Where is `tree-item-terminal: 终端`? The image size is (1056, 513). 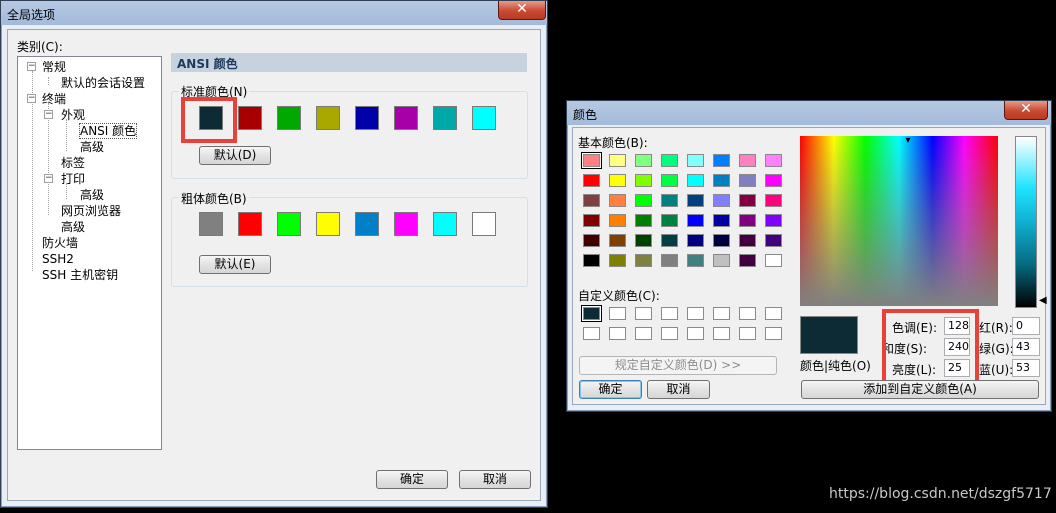
tree-item-terminal: 终端 is located at coordinates (54, 99).